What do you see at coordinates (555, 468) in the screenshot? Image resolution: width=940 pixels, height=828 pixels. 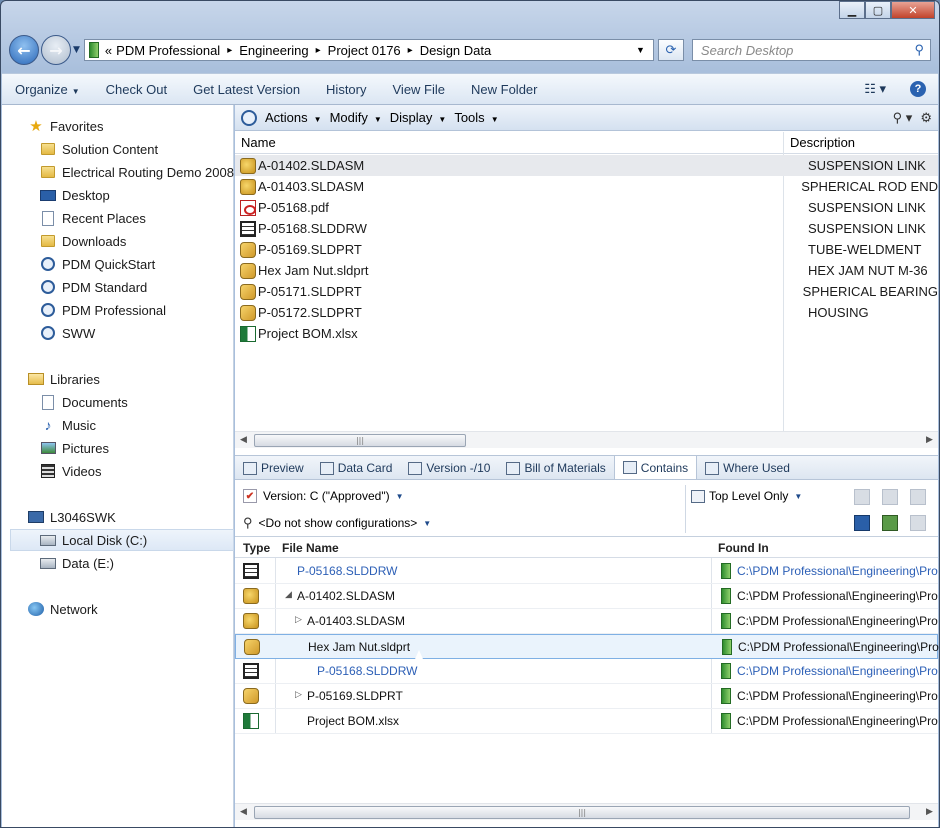 I see `tab-bill-of-materials: Bill of Materials` at bounding box center [555, 468].